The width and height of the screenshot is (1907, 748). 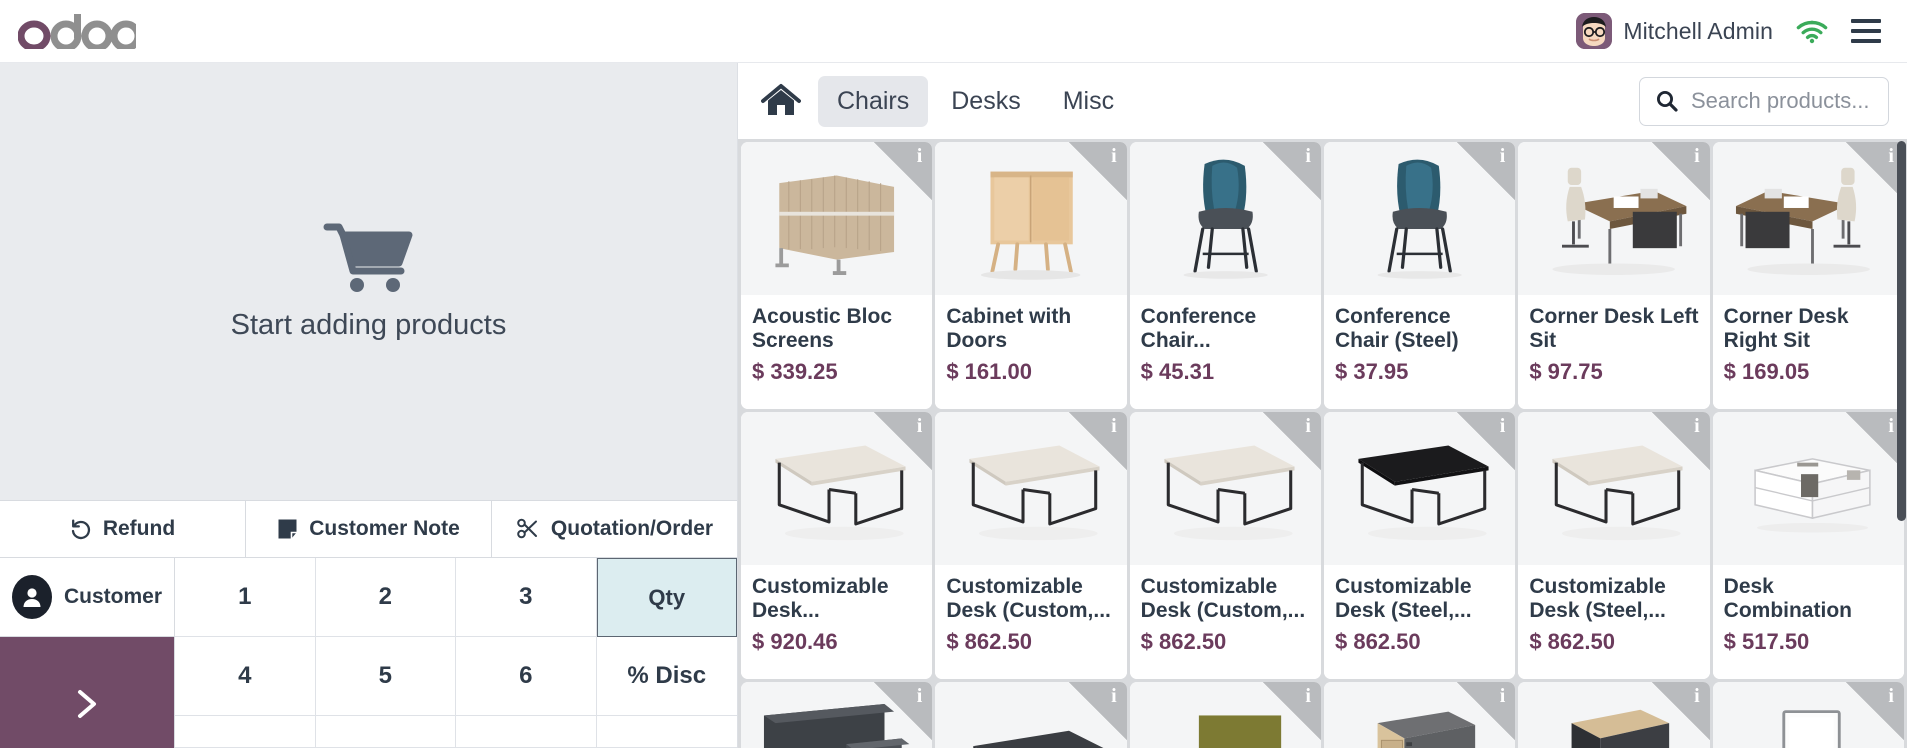 What do you see at coordinates (1781, 101) in the screenshot?
I see `search-input` at bounding box center [1781, 101].